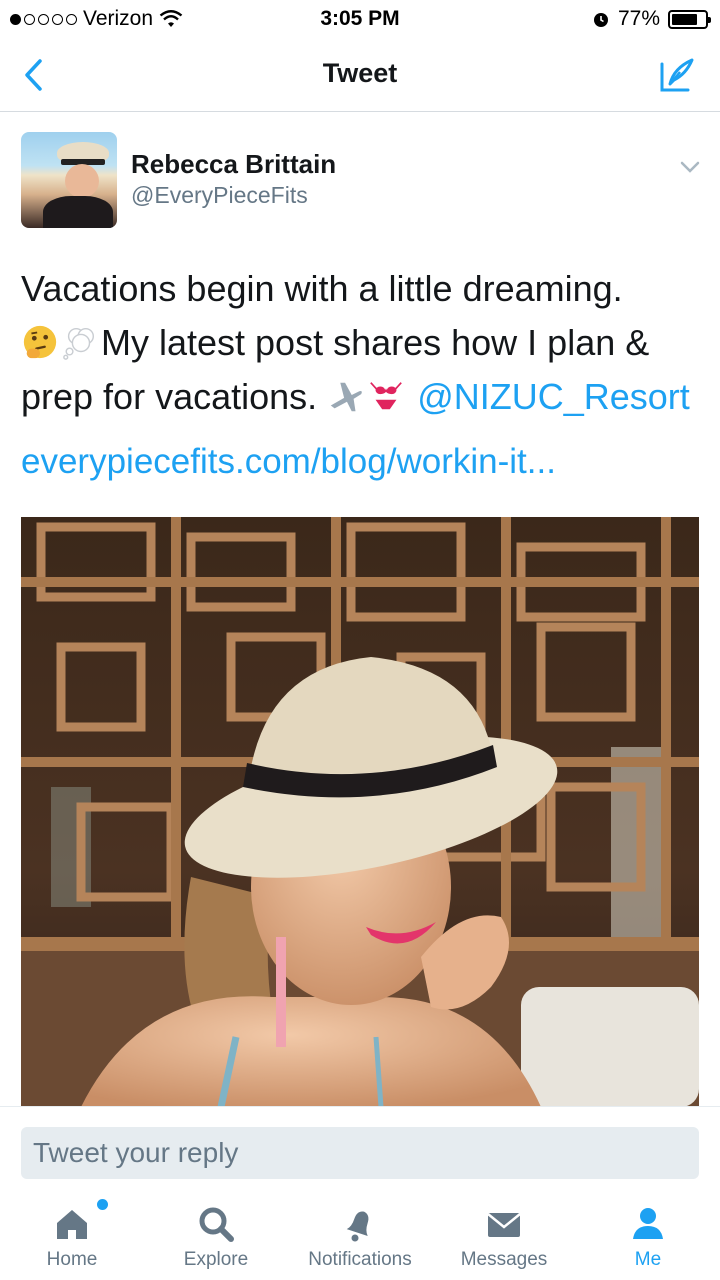 The image size is (720, 1280). I want to click on status-right: 77%, so click(651, 19).